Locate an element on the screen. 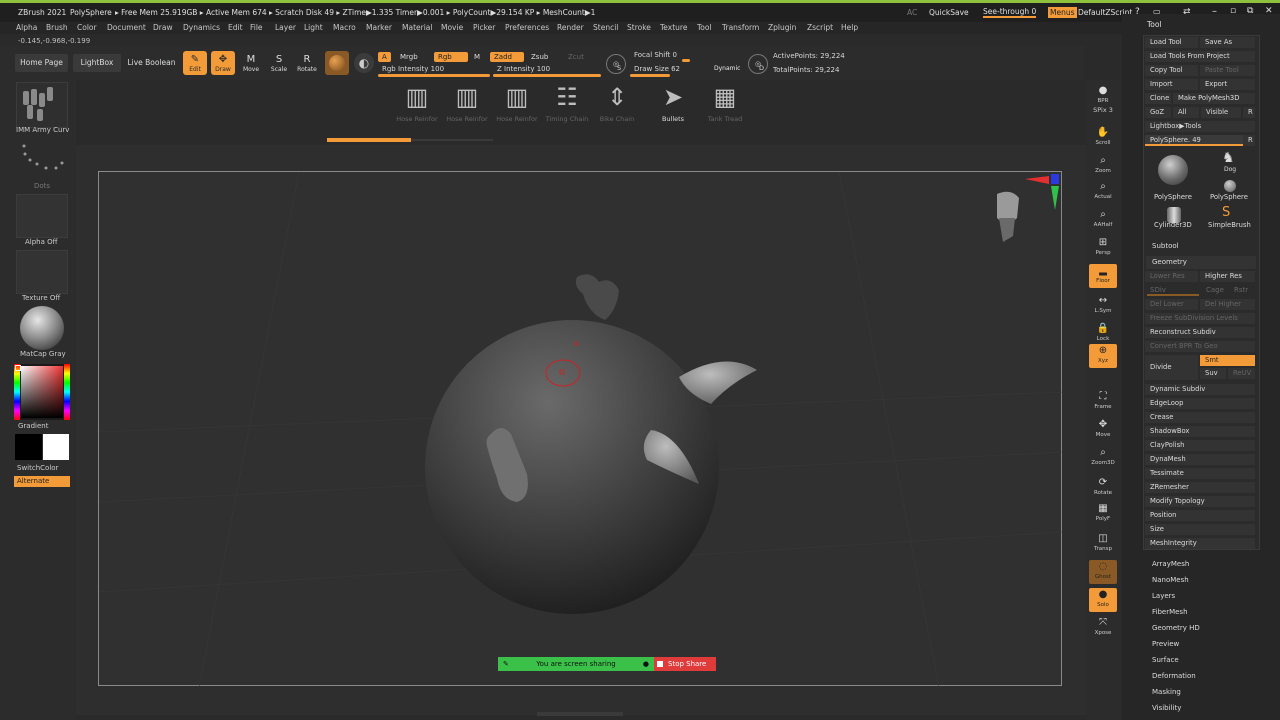  shelf-item-timing-chain: ☷ Timing Chain is located at coordinates (567, 102).